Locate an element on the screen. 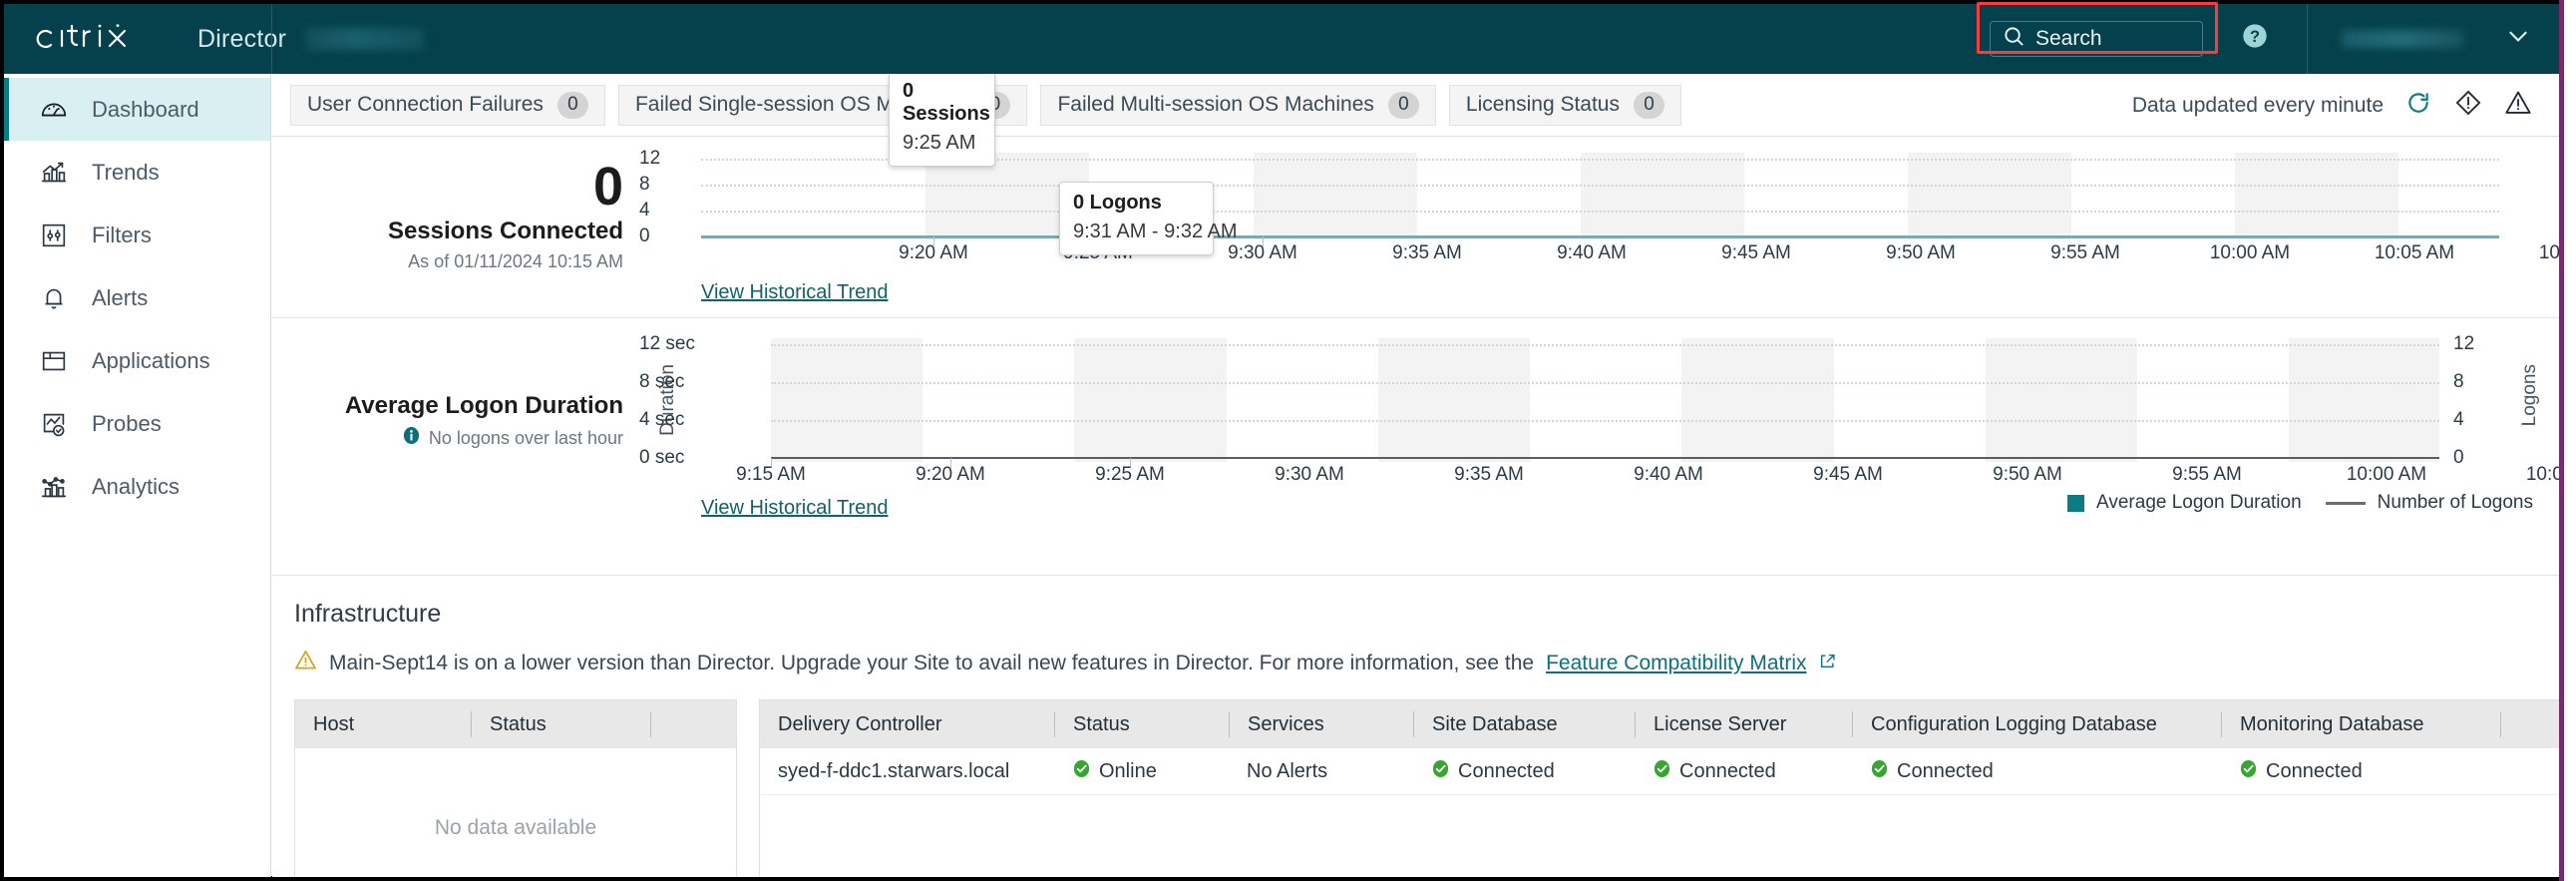 The width and height of the screenshot is (2576, 881). sidebar-item-label: Filters is located at coordinates (122, 234).